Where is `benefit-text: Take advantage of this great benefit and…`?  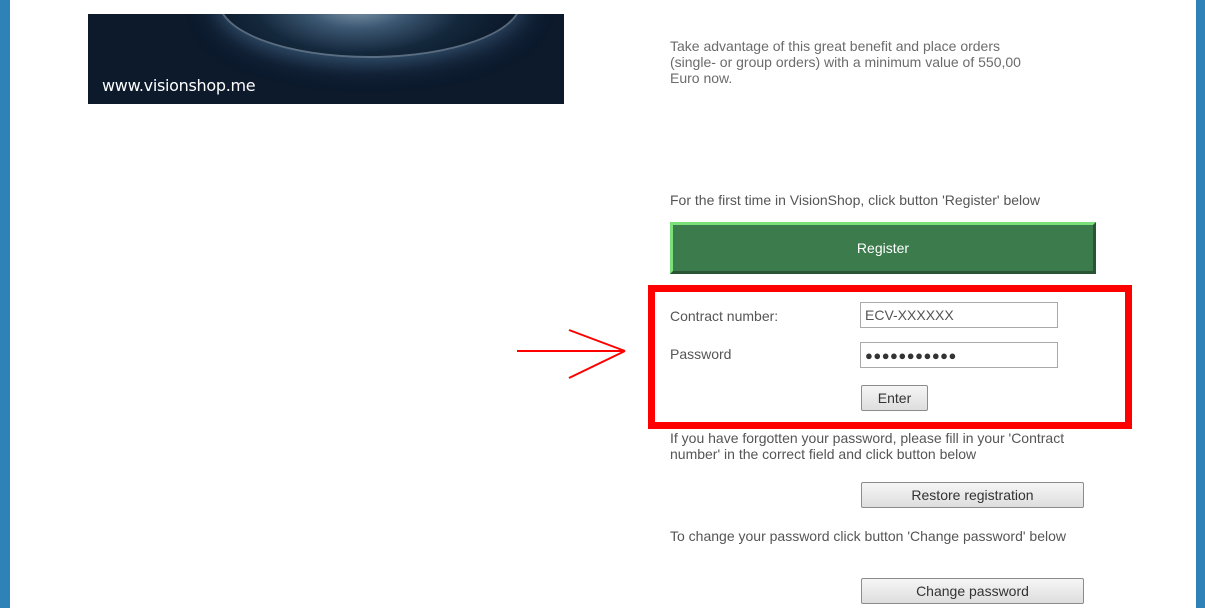
benefit-text: Take advantage of this great benefit and… is located at coordinates (845, 62).